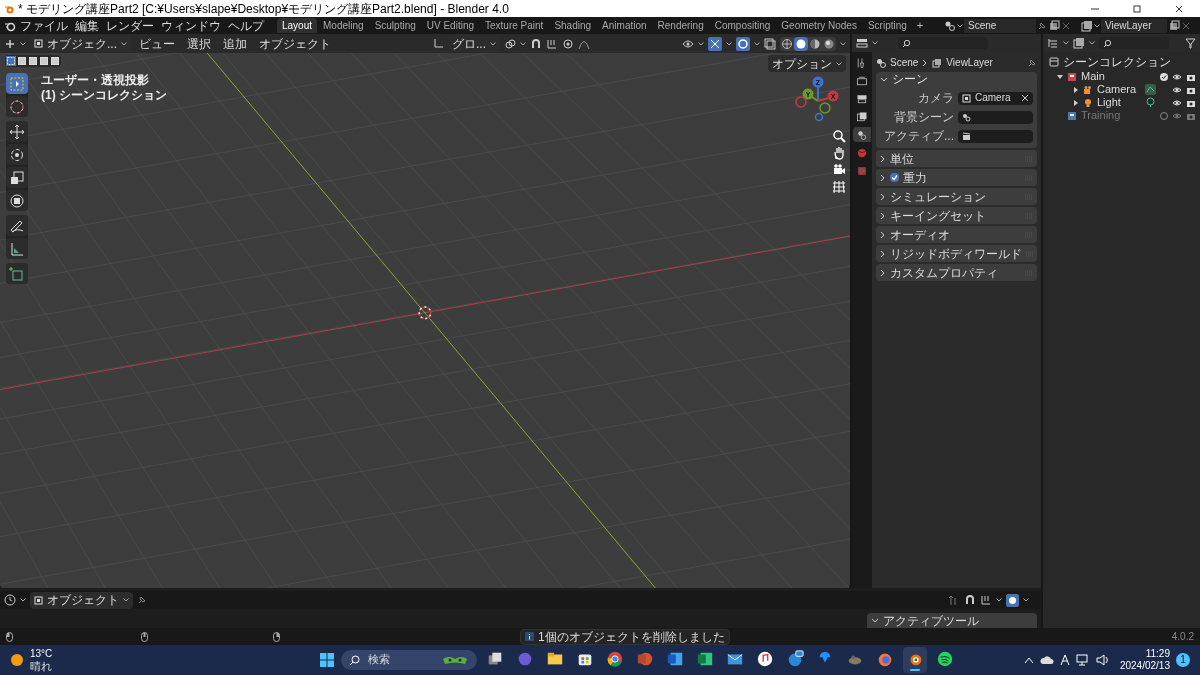  Describe the element at coordinates (862, 43) in the screenshot. I see `properties-editor-icon` at that location.